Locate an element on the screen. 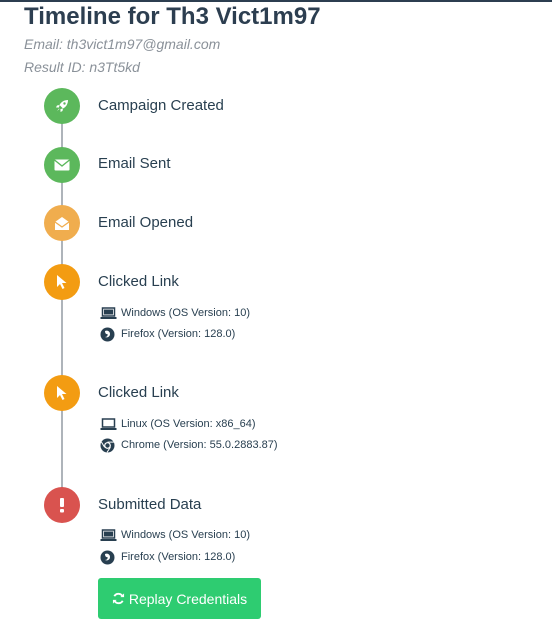 The image size is (552, 630). timeline-marker-submitted is located at coordinates (62, 505).